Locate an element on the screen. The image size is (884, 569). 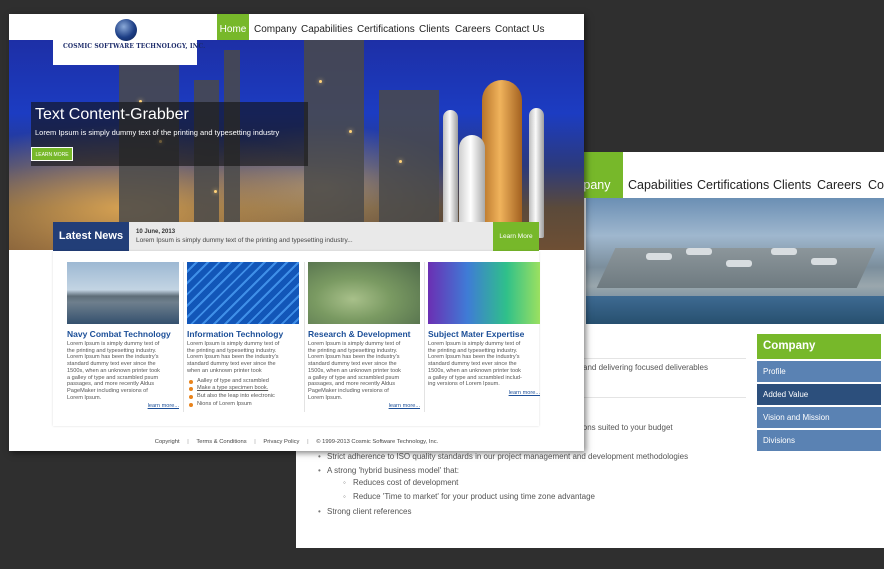
aircraft-carrier-banner is located at coordinates (735, 261).